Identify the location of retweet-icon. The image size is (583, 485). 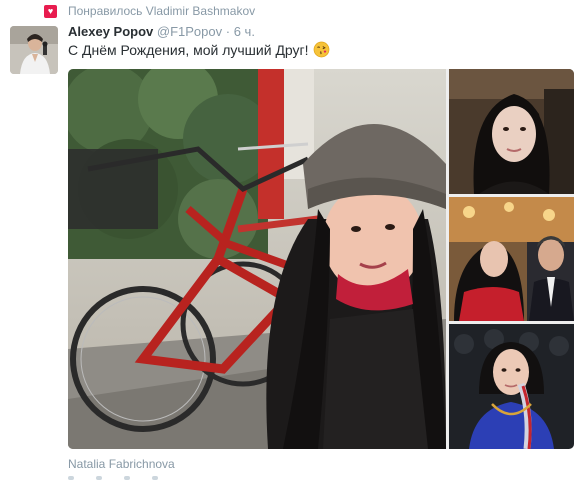
(99, 478).